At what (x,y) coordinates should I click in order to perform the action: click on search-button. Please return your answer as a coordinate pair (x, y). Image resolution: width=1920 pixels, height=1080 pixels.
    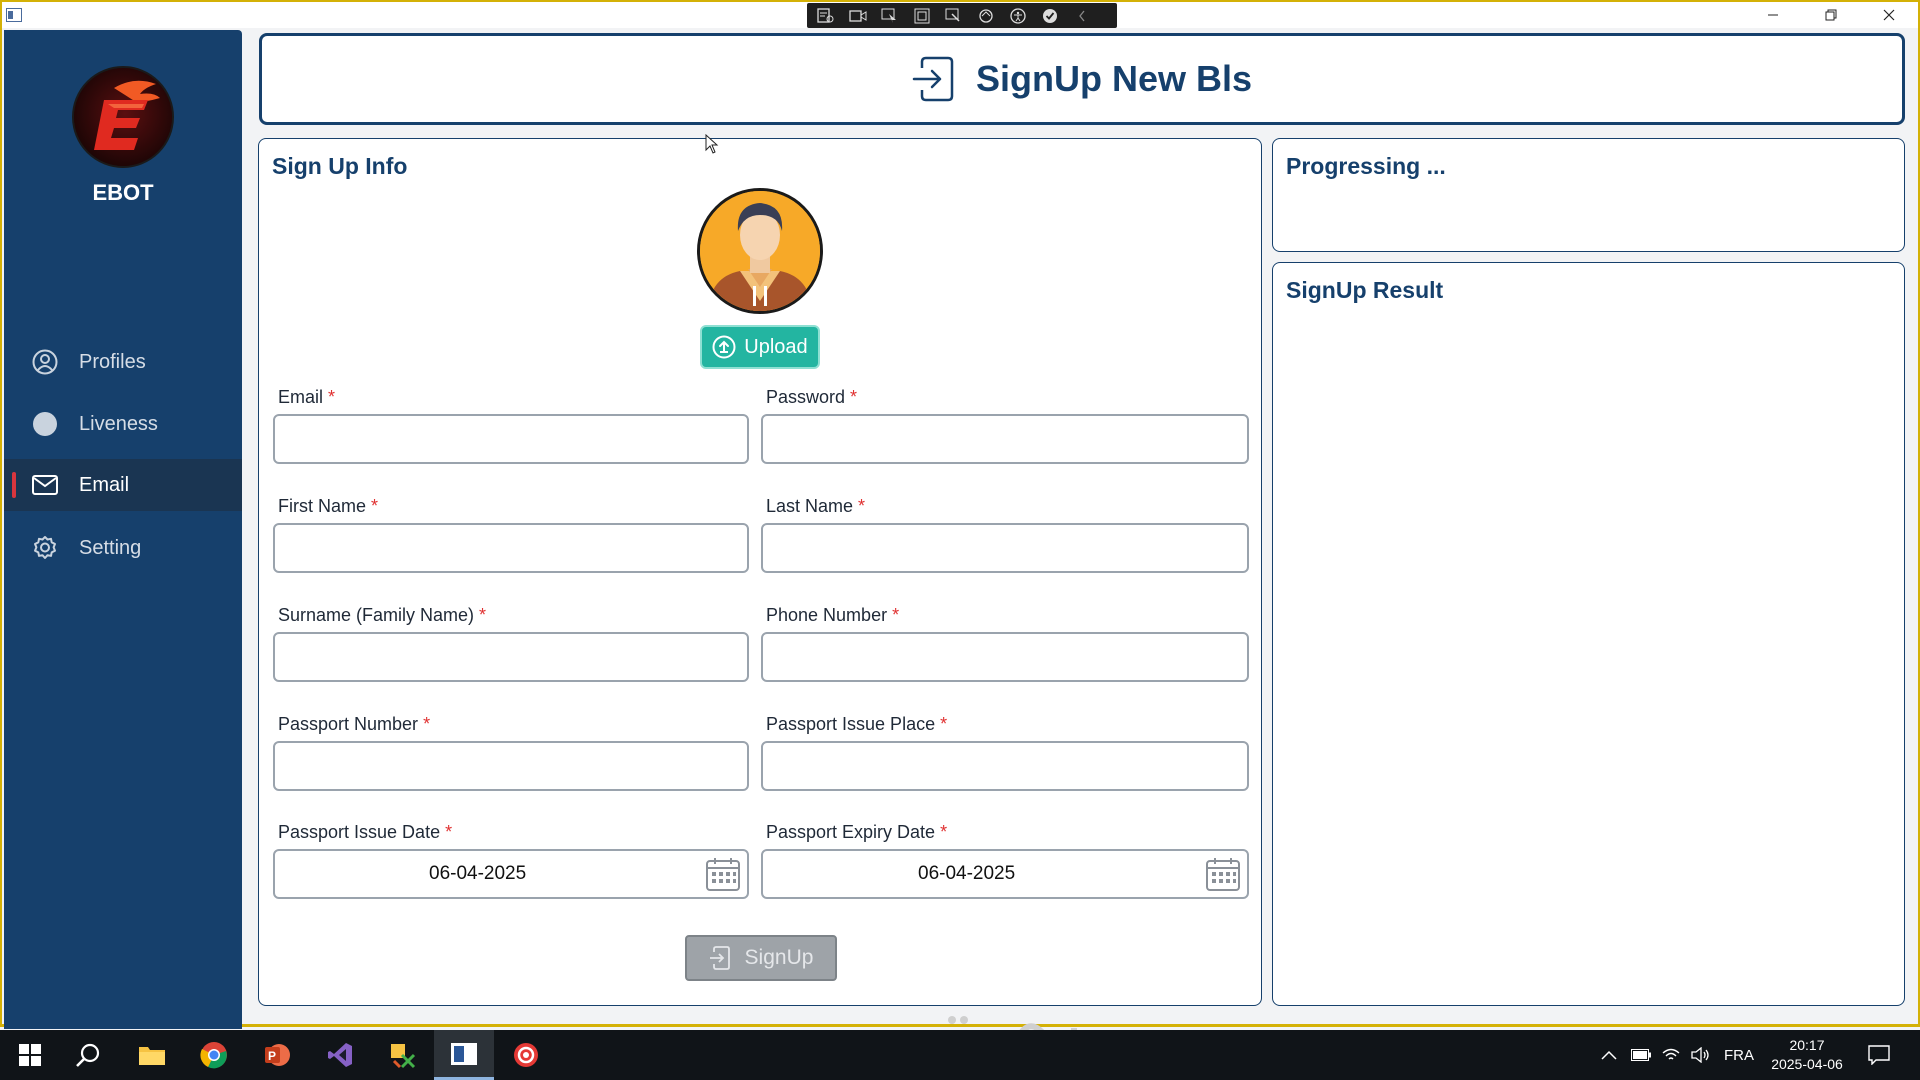
    Looking at the image, I should click on (88, 1055).